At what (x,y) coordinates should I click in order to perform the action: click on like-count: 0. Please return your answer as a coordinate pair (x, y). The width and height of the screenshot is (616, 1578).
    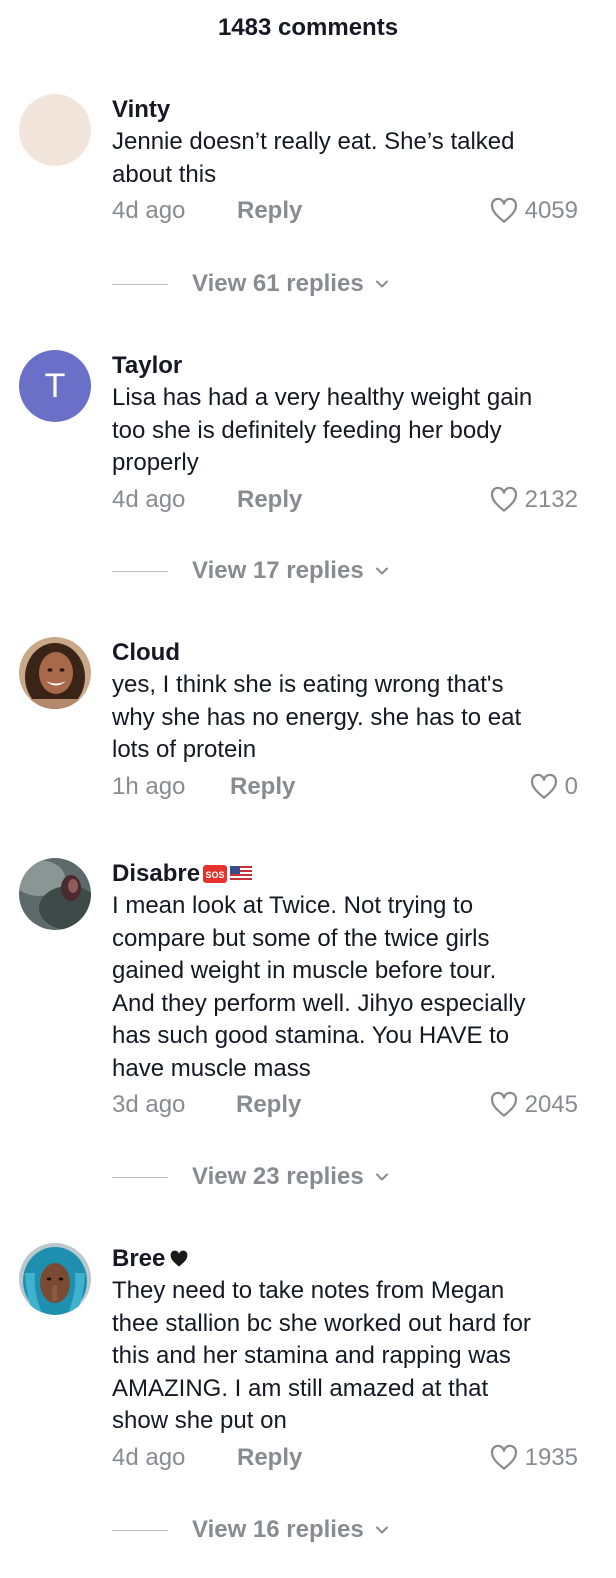
    Looking at the image, I should click on (571, 786).